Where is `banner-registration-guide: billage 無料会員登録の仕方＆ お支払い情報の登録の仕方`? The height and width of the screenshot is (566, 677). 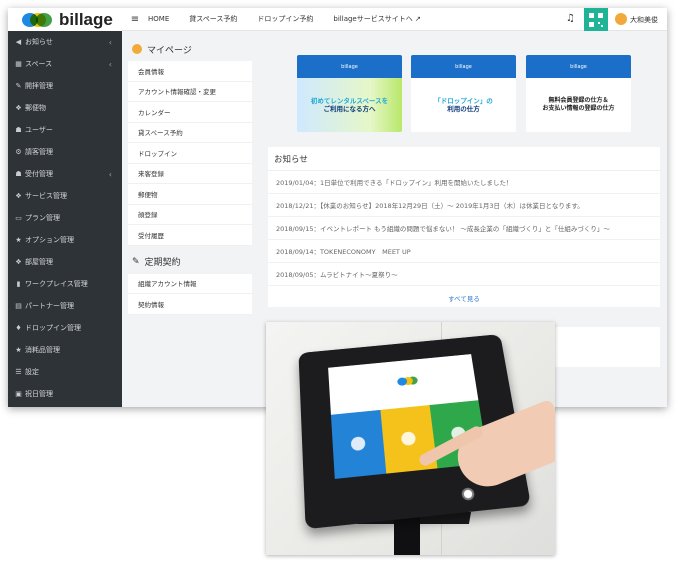
banner-registration-guide: billage 無料会員登録の仕方＆ お支払い情報の登録の仕方 is located at coordinates (578, 93).